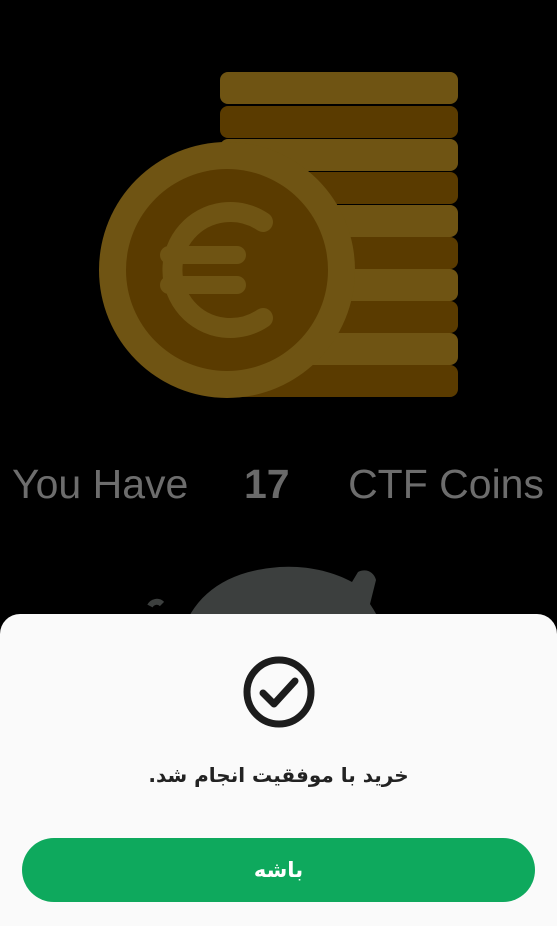 The width and height of the screenshot is (557, 926). I want to click on coin-count: 17, so click(267, 484).